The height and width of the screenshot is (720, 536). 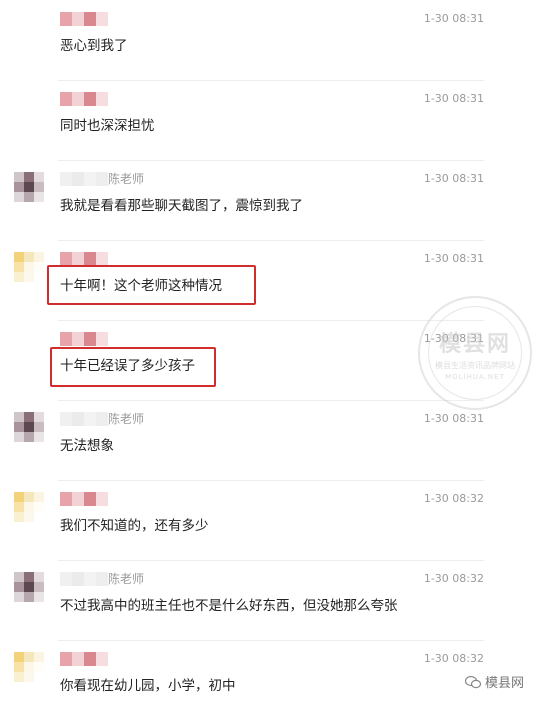 What do you see at coordinates (268, 680) in the screenshot?
I see `comment-item: 1-30 08:32 你看现在幼儿园，小学，初中` at bounding box center [268, 680].